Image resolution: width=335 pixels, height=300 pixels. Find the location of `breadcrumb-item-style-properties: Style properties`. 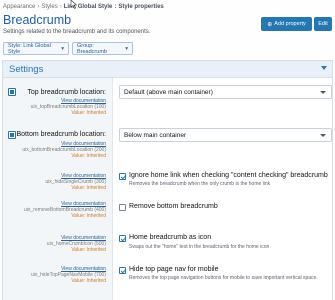

breadcrumb-item-style-properties: Style properties is located at coordinates (140, 7).